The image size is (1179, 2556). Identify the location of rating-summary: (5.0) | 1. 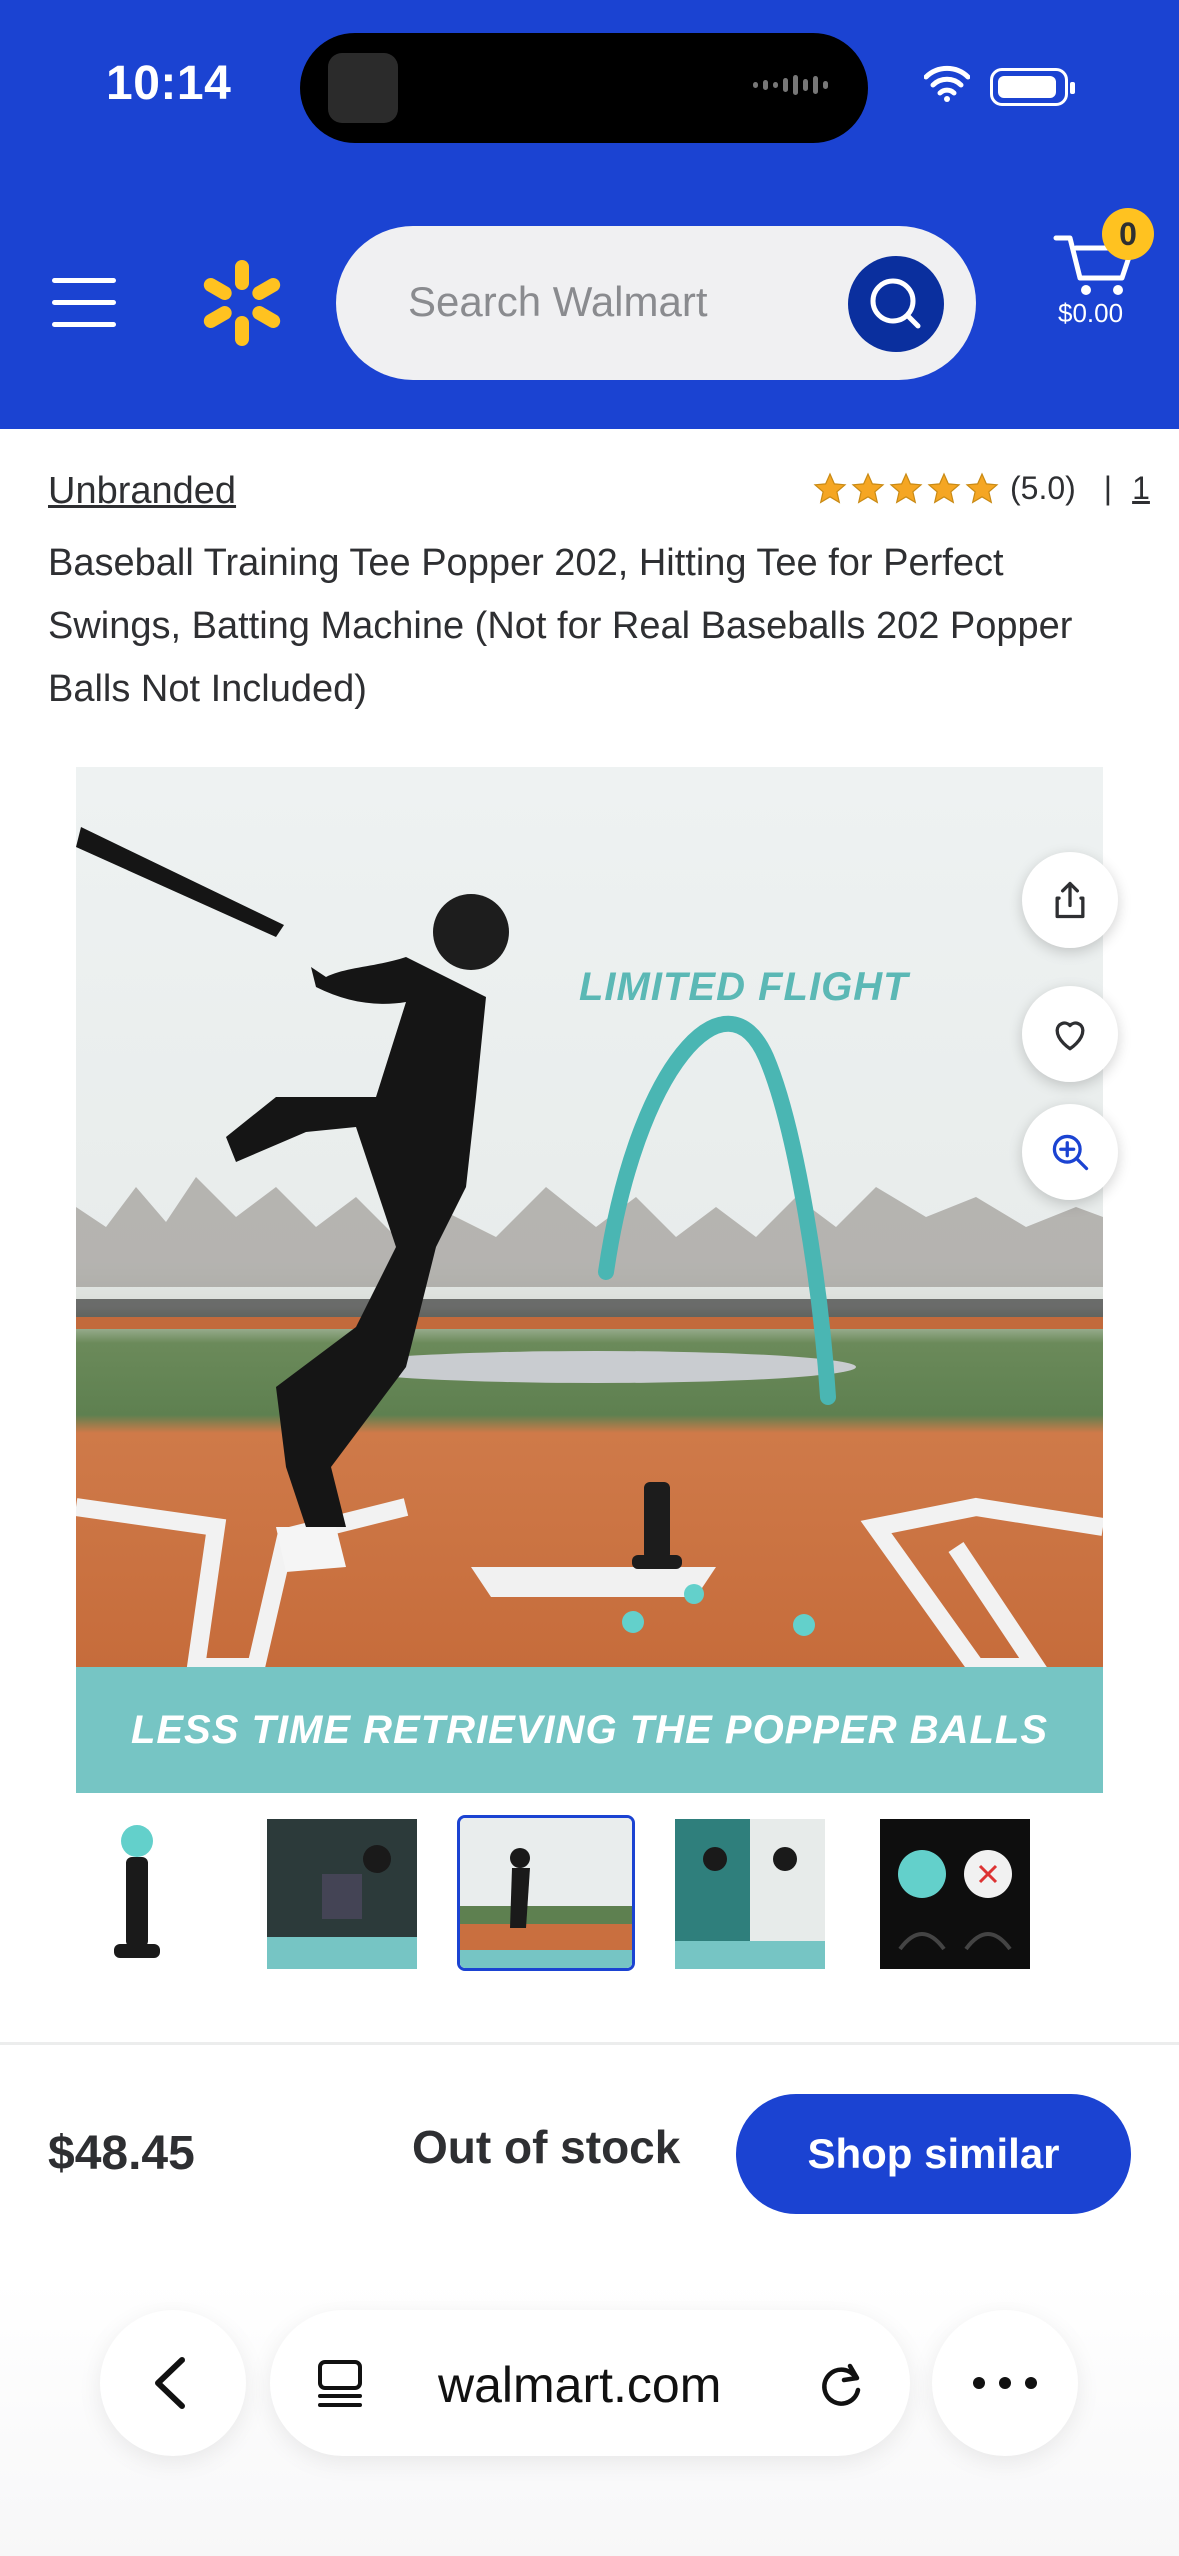
(981, 488).